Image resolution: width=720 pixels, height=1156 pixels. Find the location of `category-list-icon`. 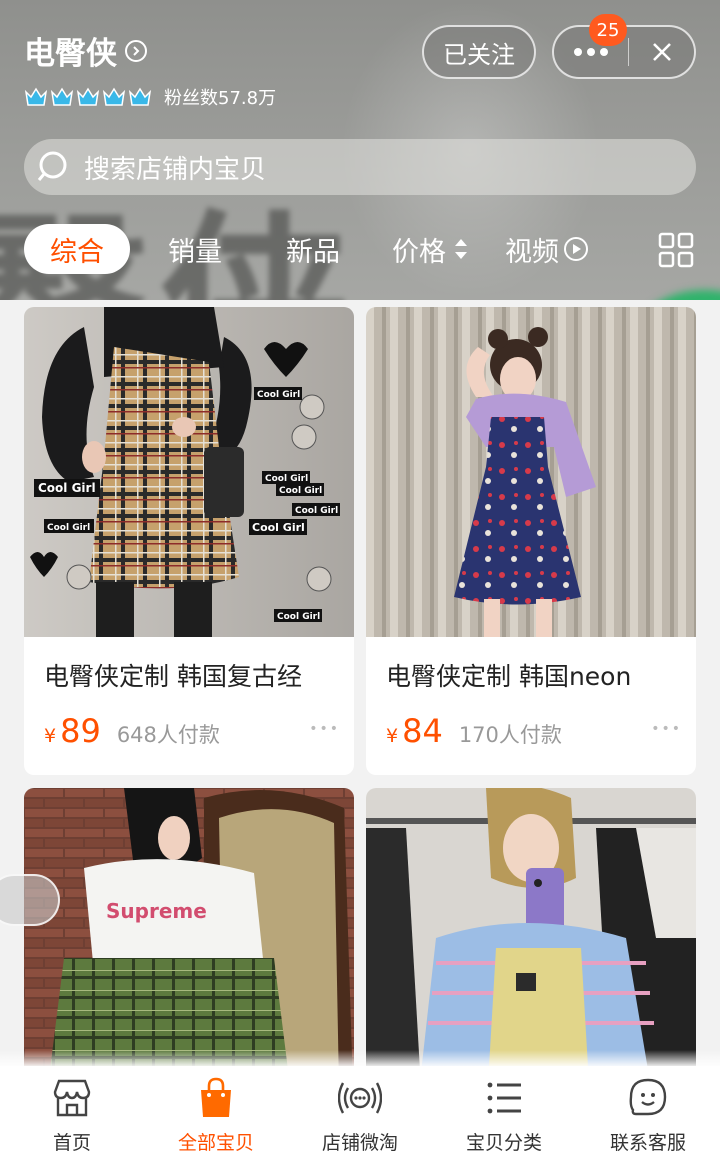

category-list-icon is located at coordinates (504, 1098).